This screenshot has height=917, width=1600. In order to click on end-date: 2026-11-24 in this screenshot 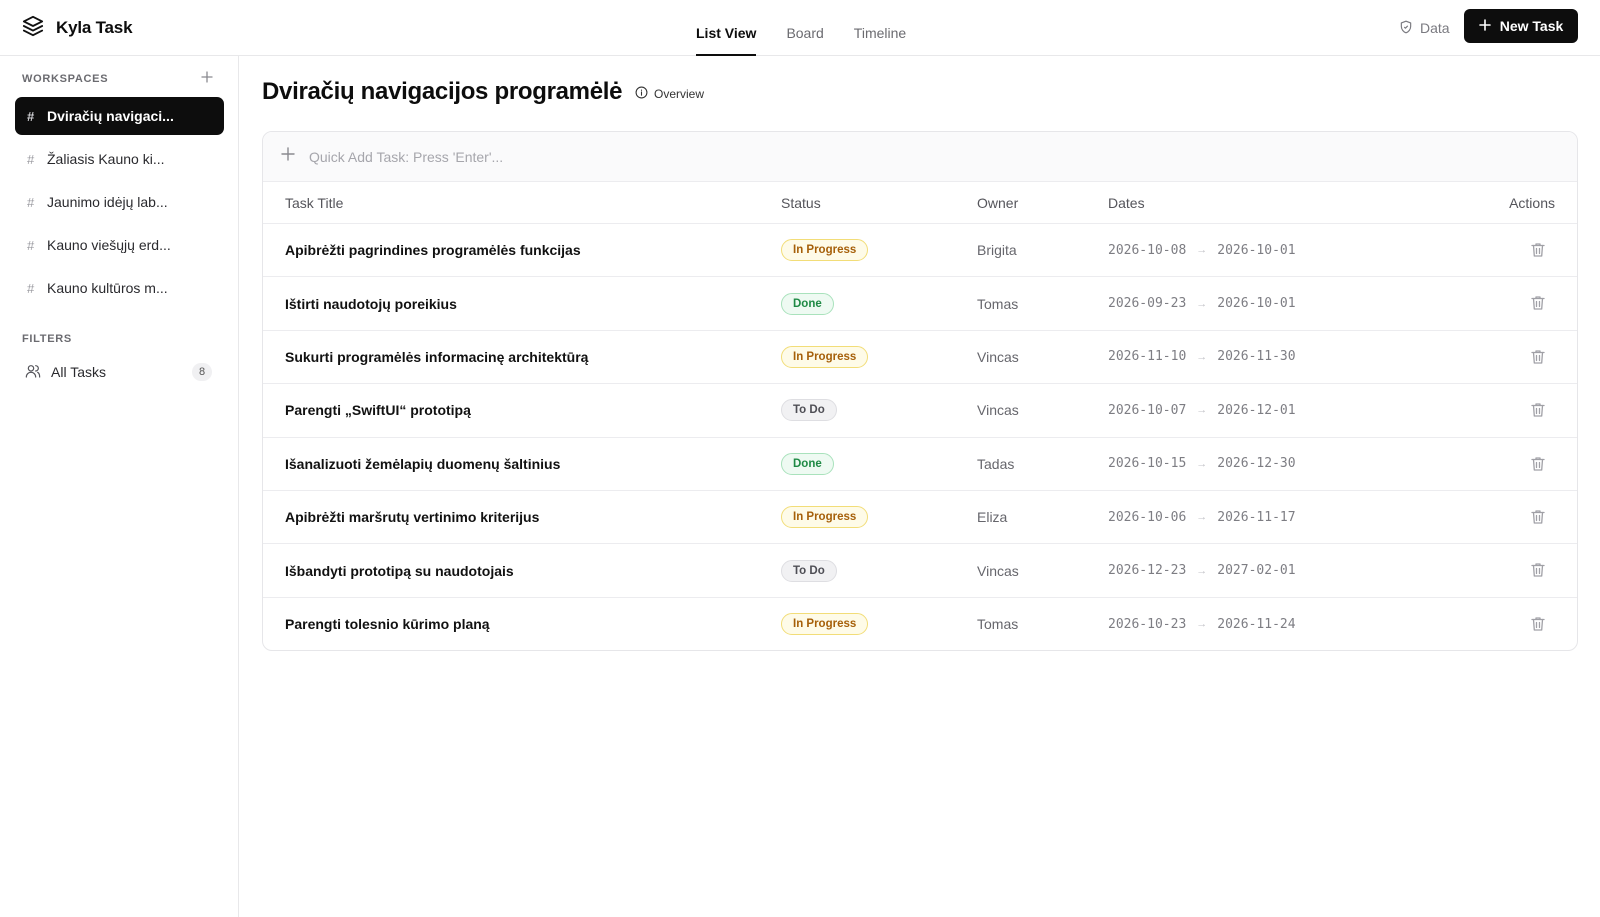, I will do `click(1256, 624)`.